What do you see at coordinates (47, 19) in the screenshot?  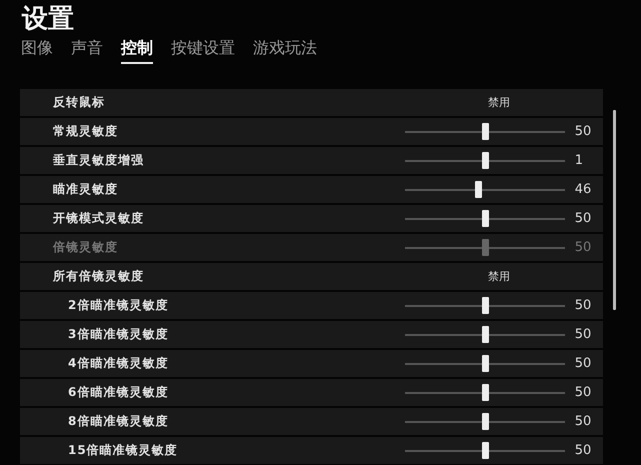 I see `page-title: 设置` at bounding box center [47, 19].